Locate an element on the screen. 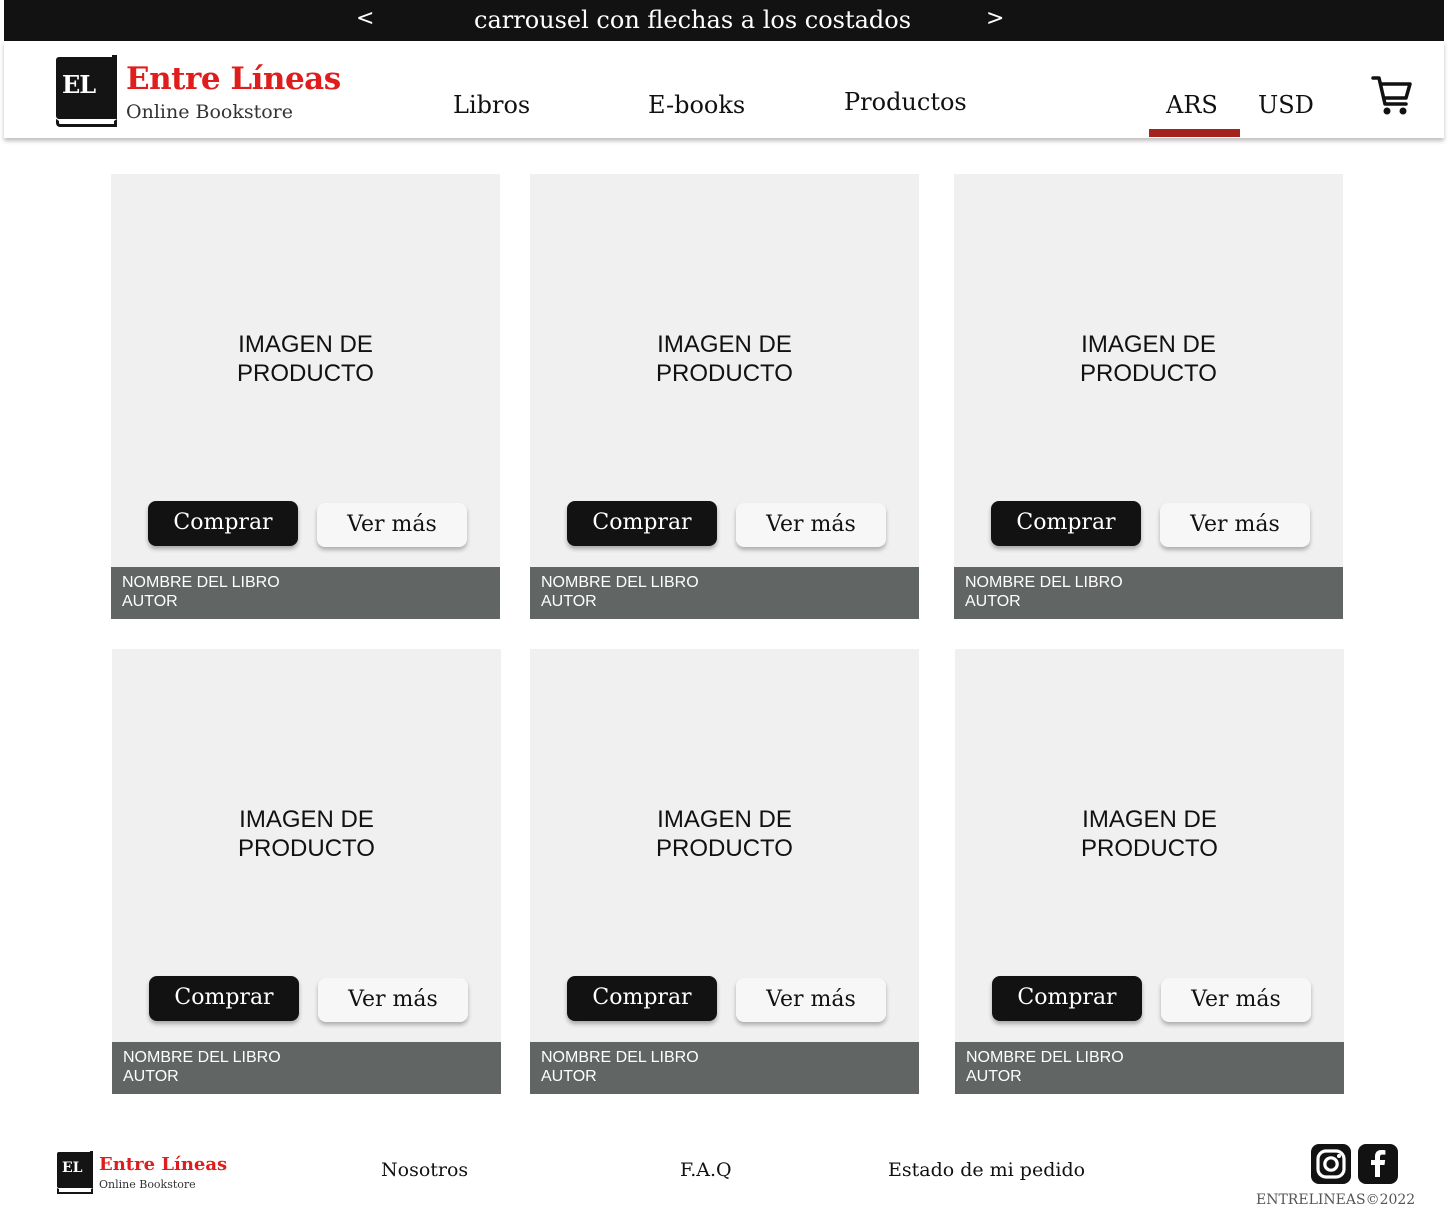 The image size is (1448, 1223). currency-usd-button: USD is located at coordinates (1286, 105).